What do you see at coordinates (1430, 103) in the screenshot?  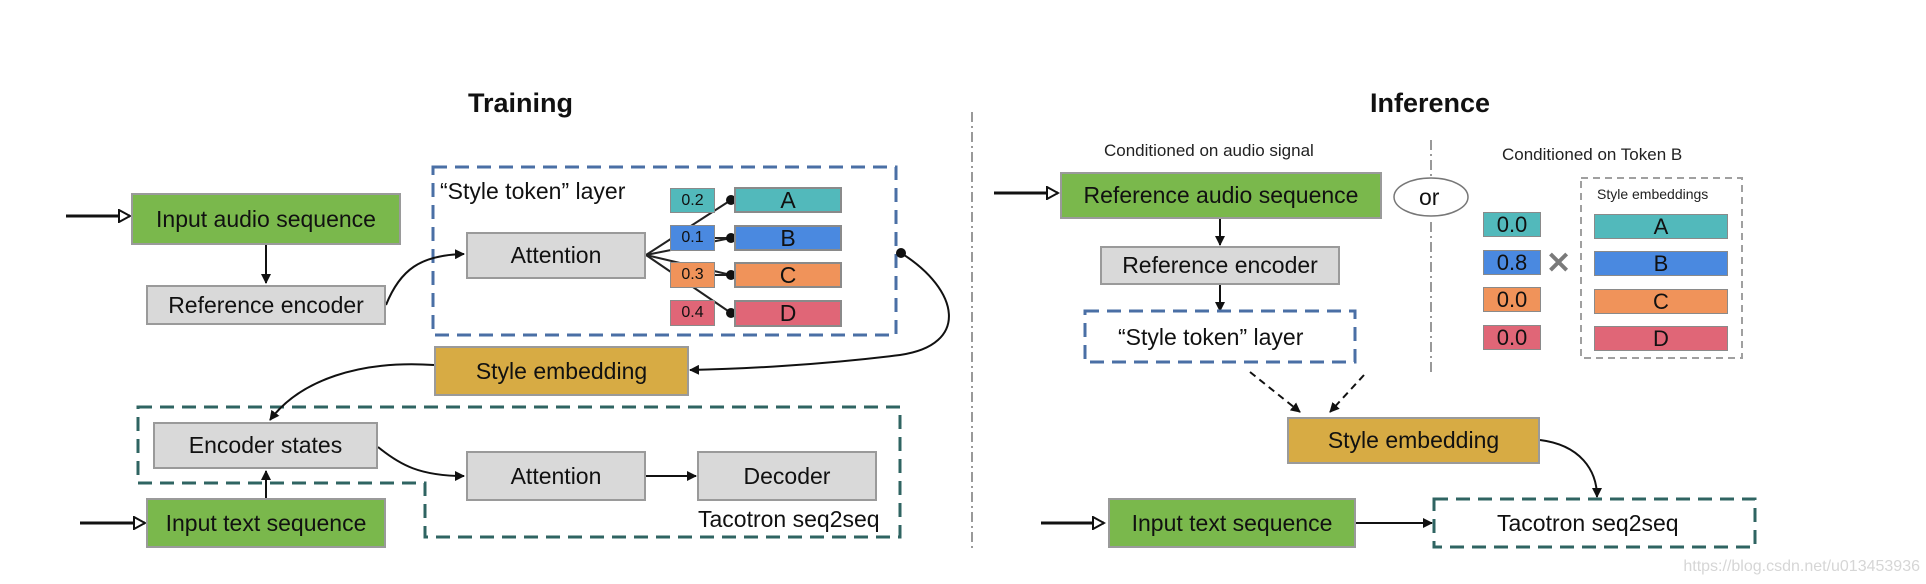 I see `inference-title: Inference` at bounding box center [1430, 103].